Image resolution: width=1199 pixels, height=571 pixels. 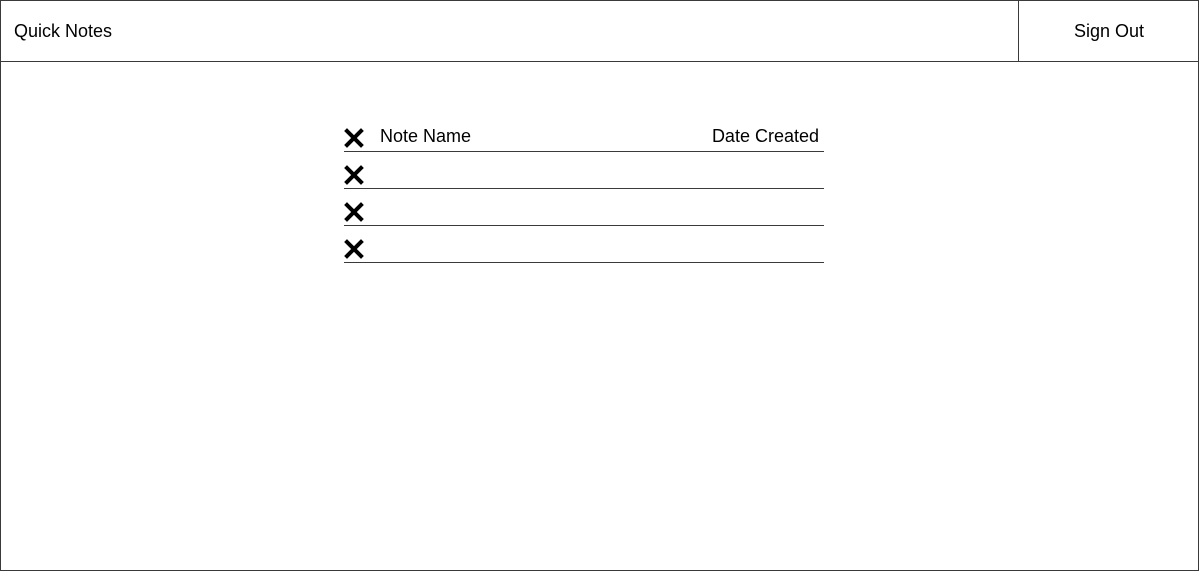 What do you see at coordinates (599, 31) in the screenshot?
I see `top-bar: Quick Notes Sign Out` at bounding box center [599, 31].